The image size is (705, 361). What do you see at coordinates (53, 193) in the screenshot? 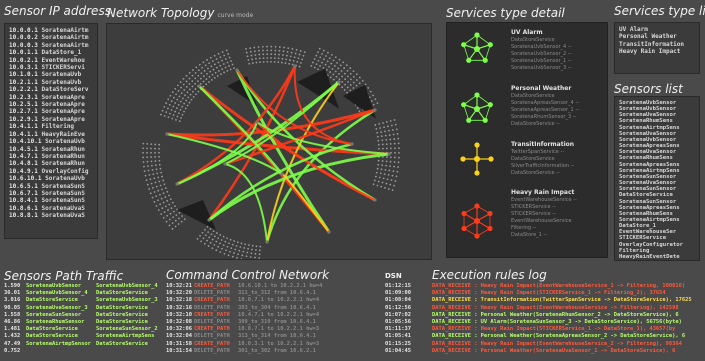
I see `sensor-ip-row: 10.6.7.1 SoratenaSunS` at bounding box center [53, 193].